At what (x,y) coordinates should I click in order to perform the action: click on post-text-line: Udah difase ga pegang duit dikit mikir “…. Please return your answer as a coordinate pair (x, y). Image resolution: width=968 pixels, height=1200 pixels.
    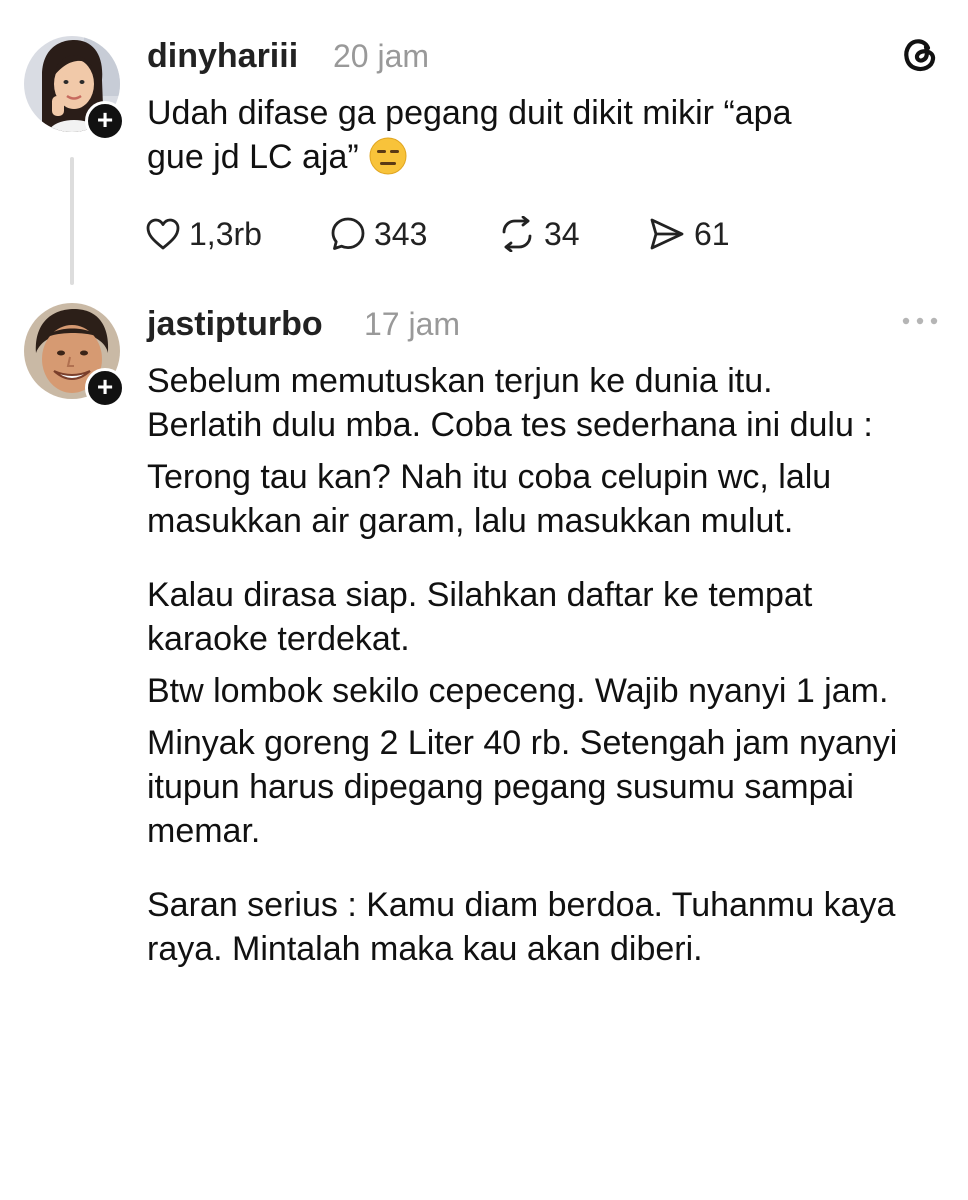
    Looking at the image, I should click on (469, 113).